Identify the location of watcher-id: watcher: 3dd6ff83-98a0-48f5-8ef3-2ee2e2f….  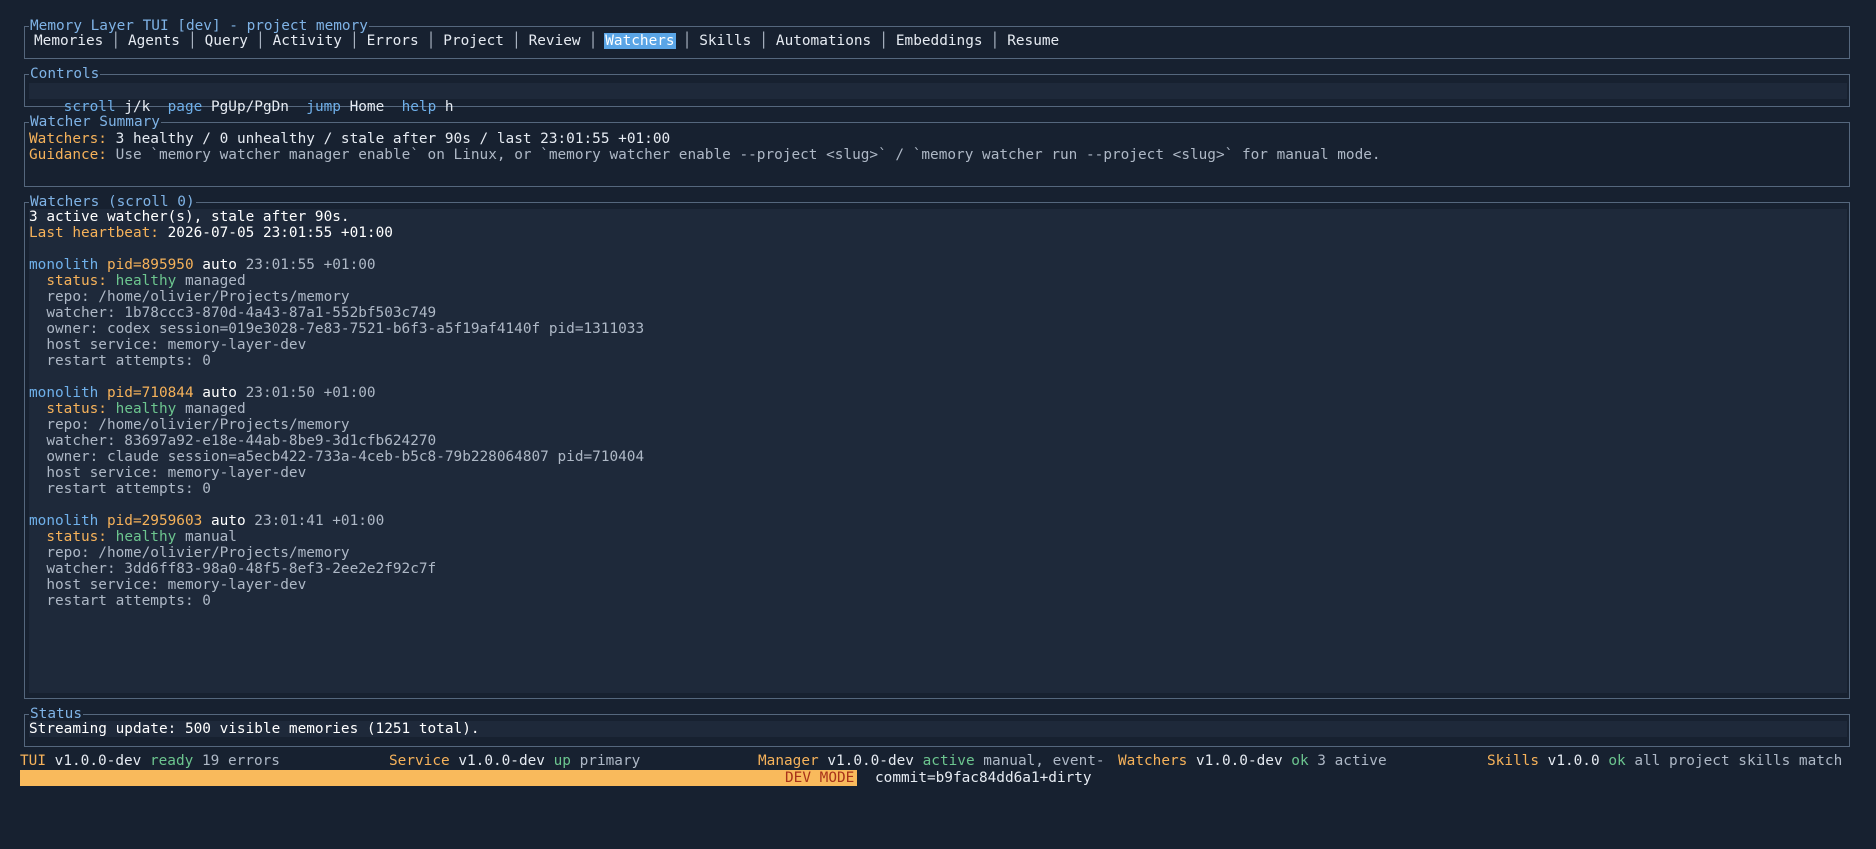
(241, 569).